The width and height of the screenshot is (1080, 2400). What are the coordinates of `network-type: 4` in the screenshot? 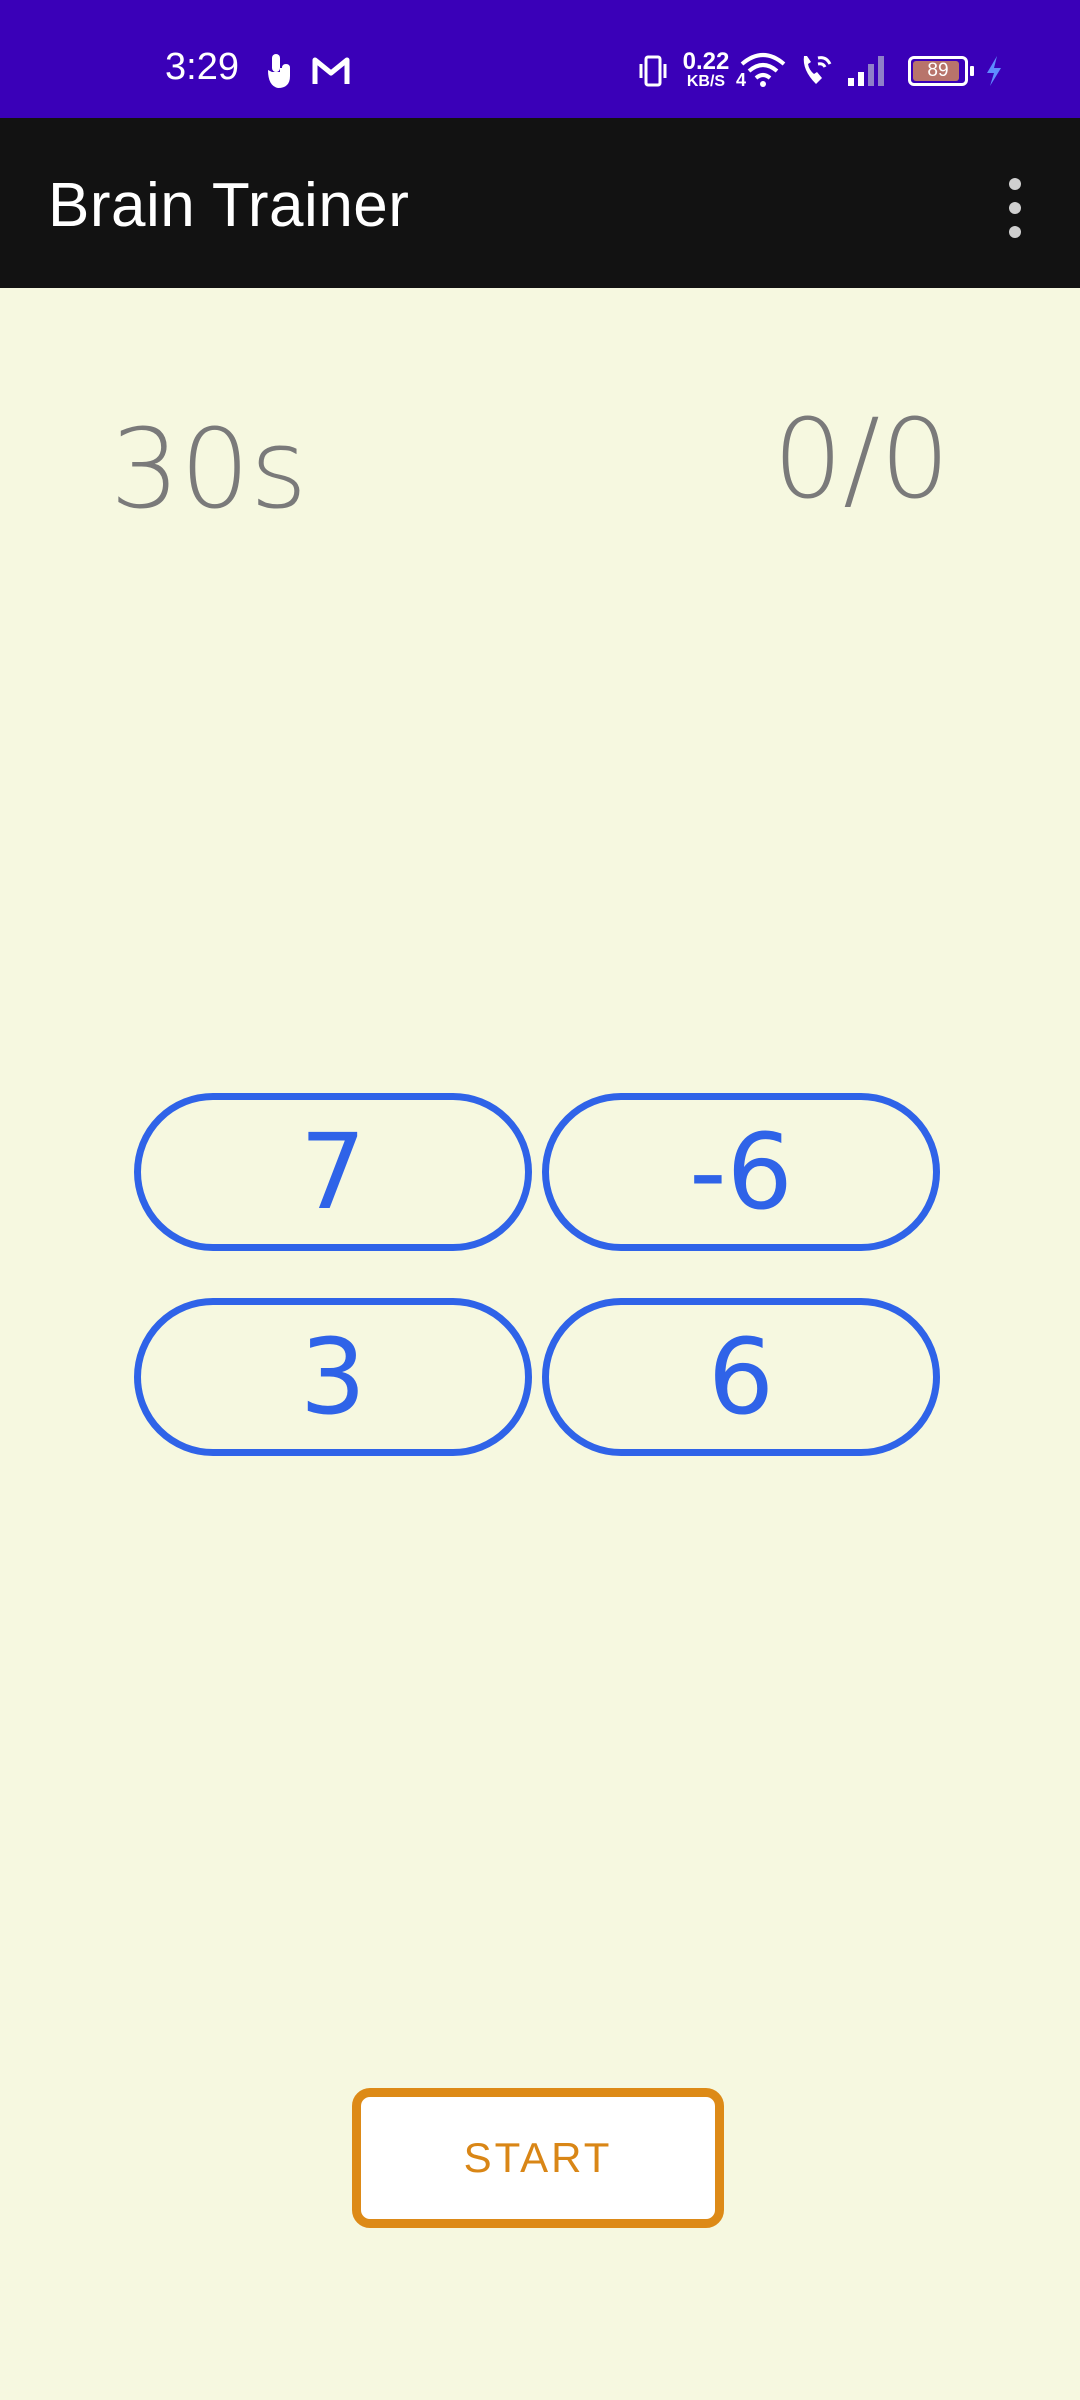 It's located at (741, 80).